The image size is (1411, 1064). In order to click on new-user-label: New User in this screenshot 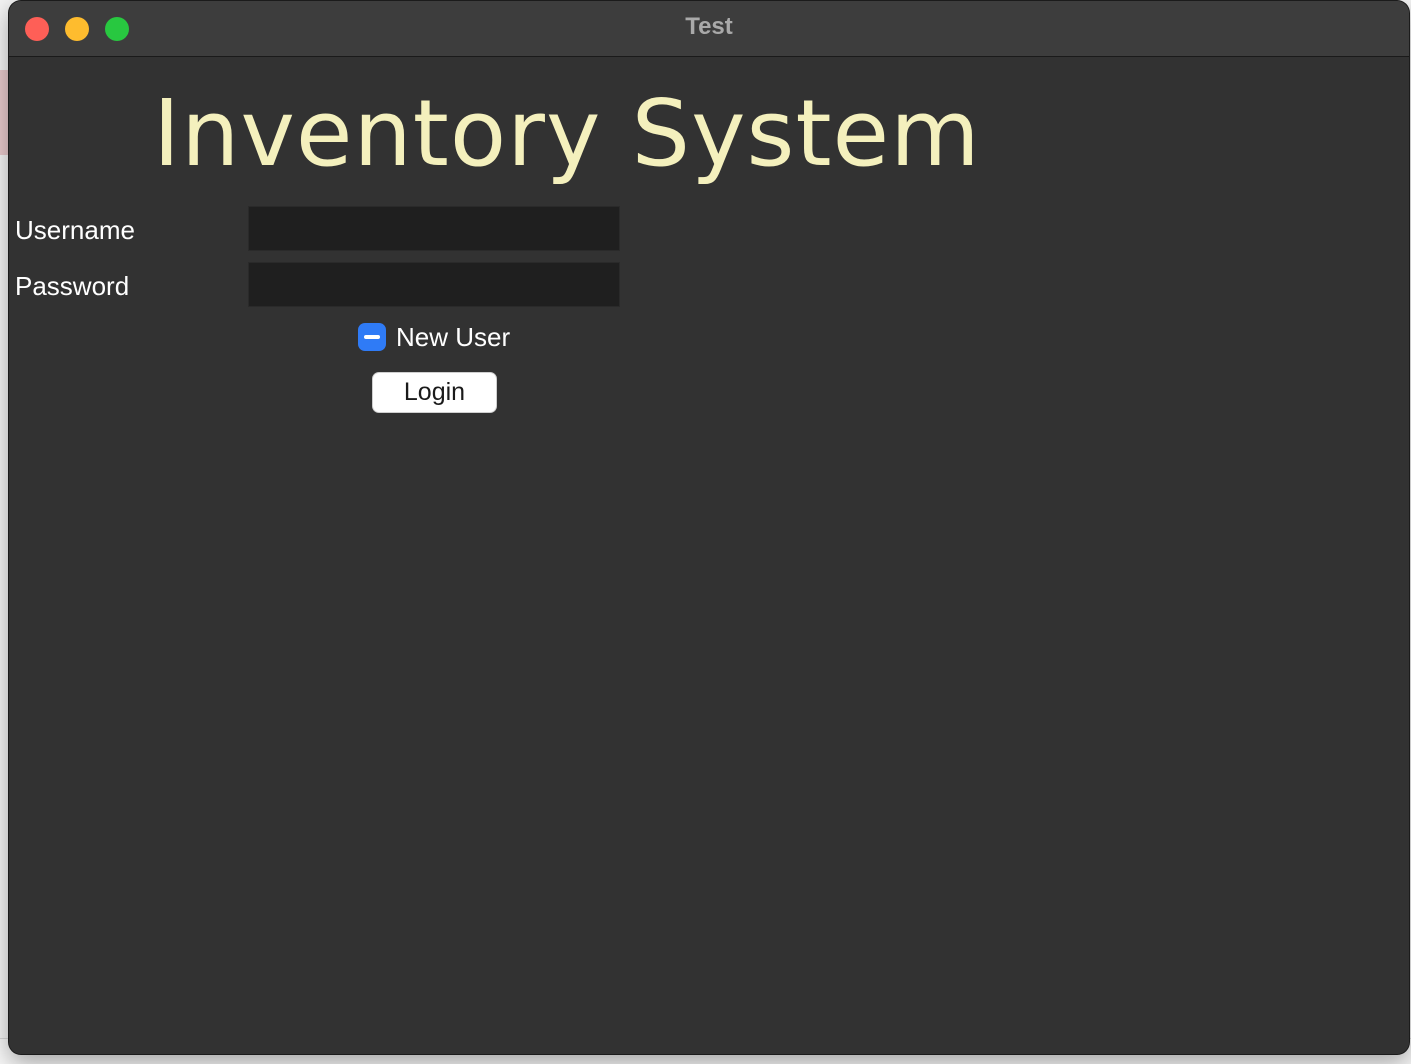, I will do `click(453, 337)`.